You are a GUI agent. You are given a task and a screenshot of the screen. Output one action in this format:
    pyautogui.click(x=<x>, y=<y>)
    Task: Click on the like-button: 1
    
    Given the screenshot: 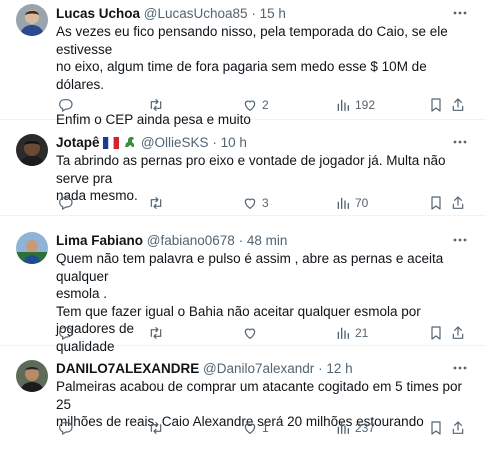 What is the action you would take?
    pyautogui.click(x=255, y=428)
    